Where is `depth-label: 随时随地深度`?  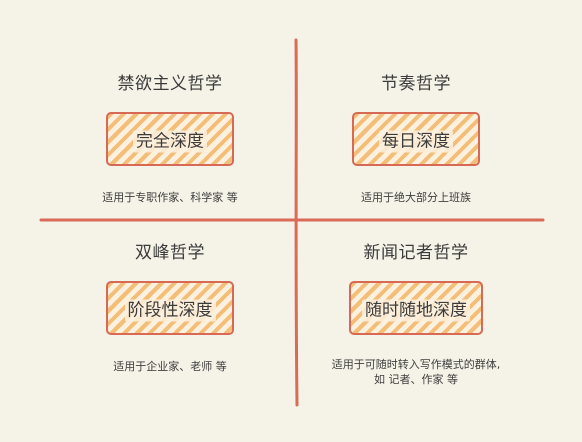 depth-label: 随时随地深度 is located at coordinates (416, 309).